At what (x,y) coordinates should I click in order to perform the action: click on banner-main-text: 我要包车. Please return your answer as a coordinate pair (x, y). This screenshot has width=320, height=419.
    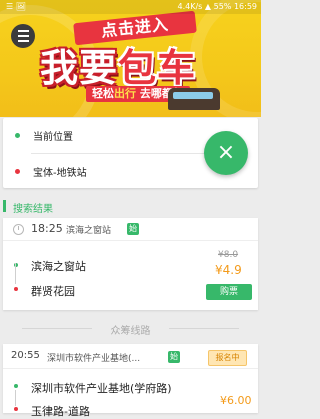
    Looking at the image, I should click on (118, 64).